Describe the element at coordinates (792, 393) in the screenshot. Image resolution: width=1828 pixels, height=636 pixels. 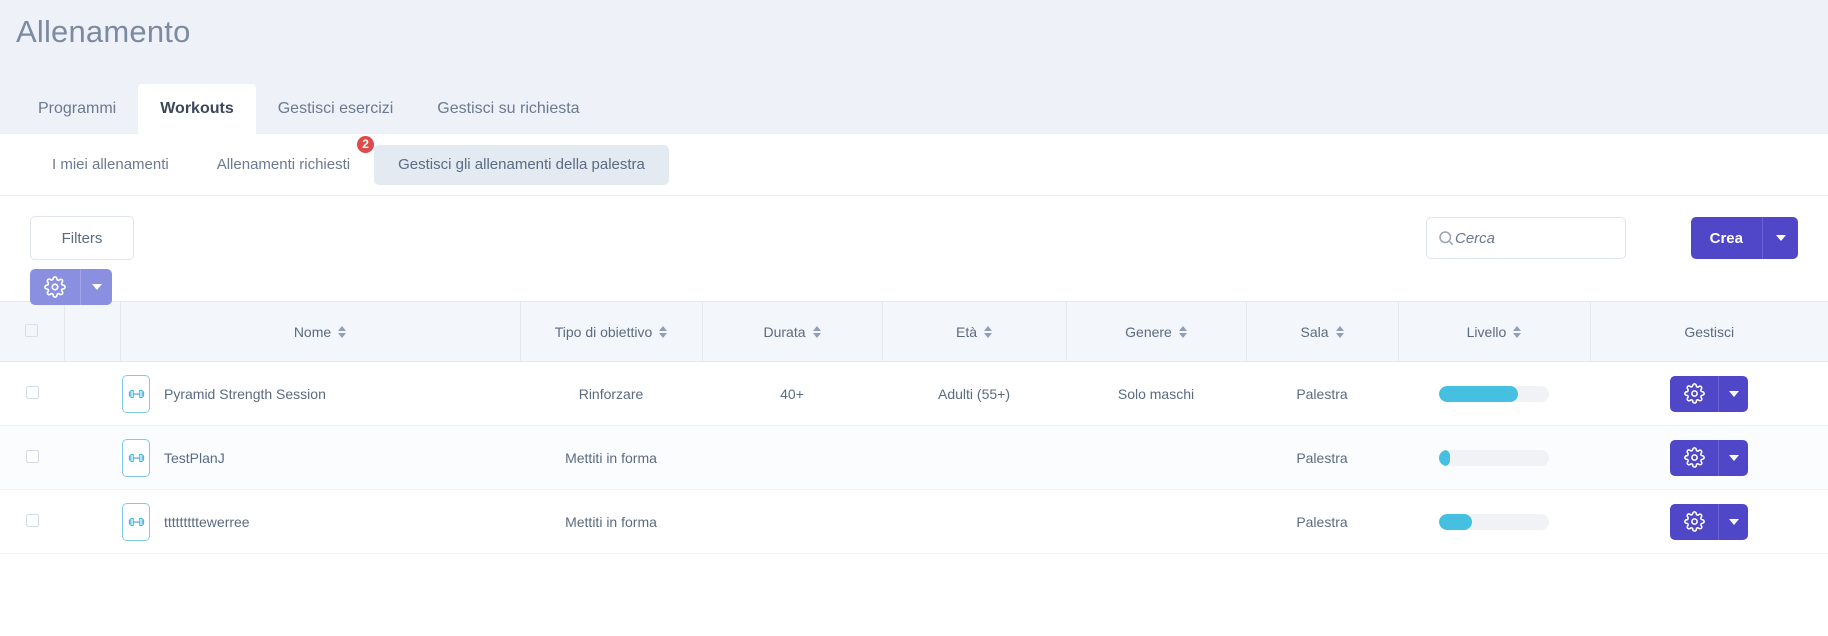
I see `duration-cell: 40+` at that location.